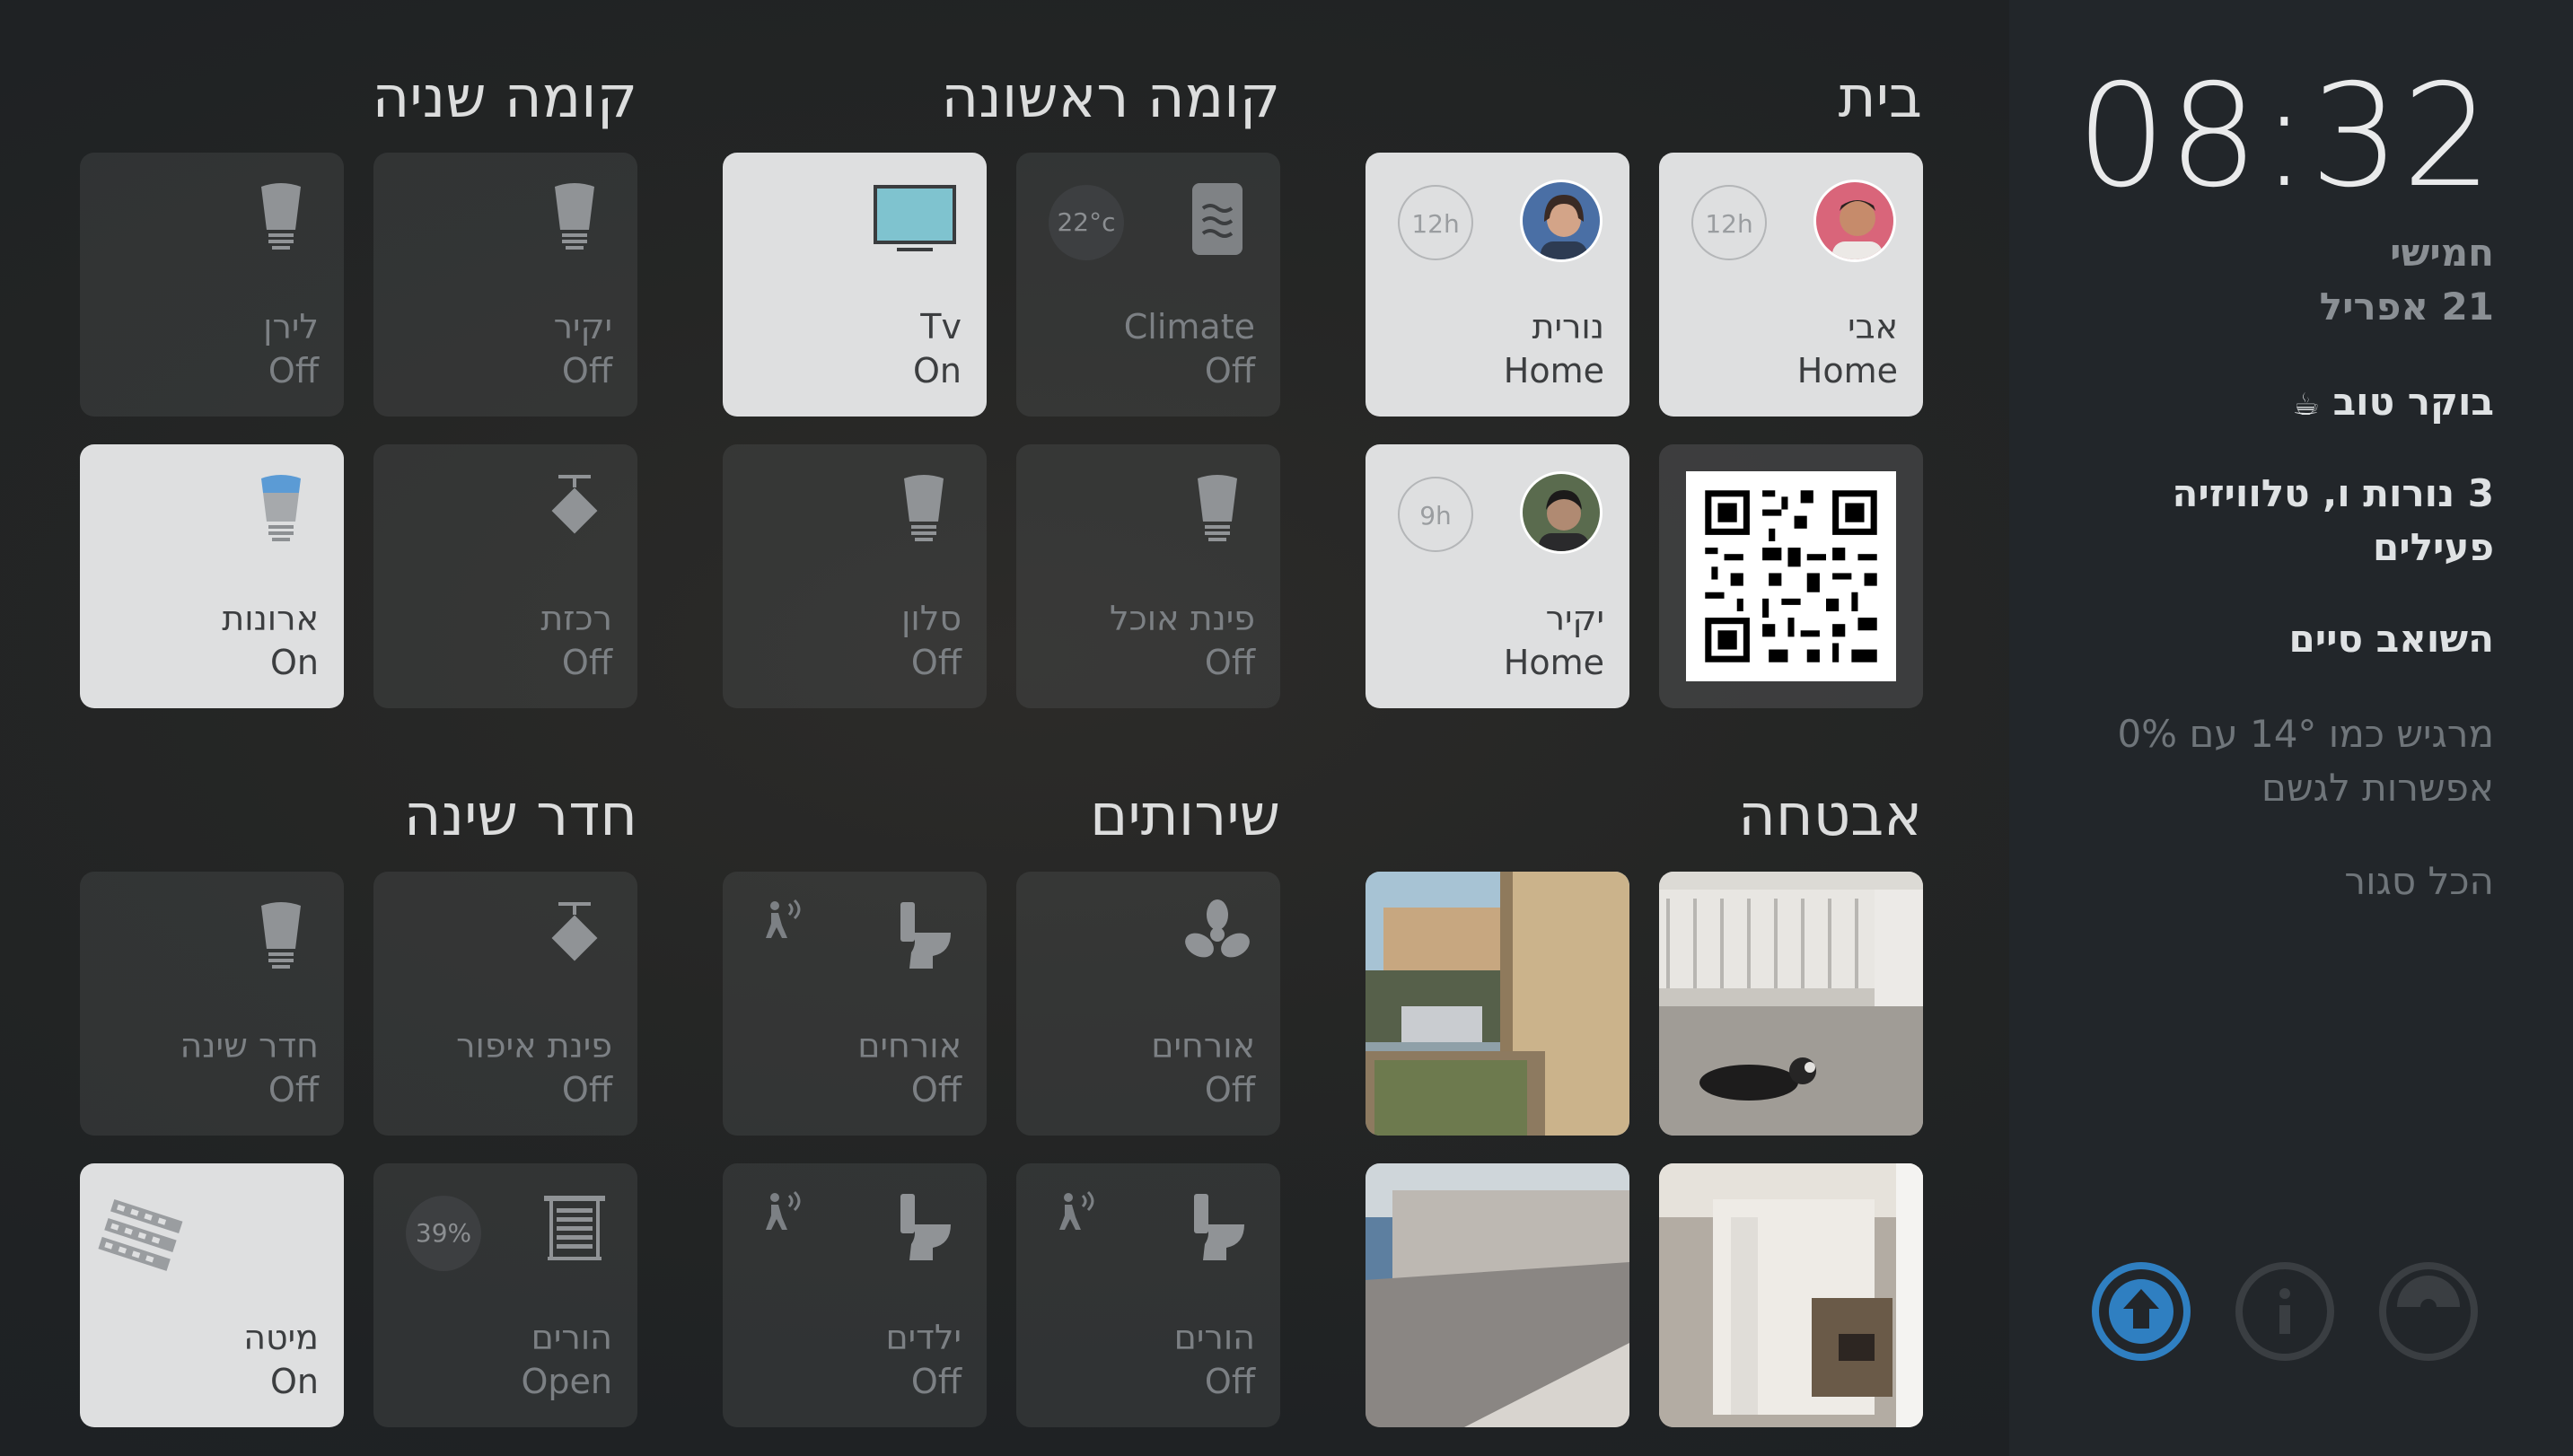 This screenshot has height=1456, width=2573. Describe the element at coordinates (1880, 98) in the screenshot. I see `section-title-home: בית` at that location.